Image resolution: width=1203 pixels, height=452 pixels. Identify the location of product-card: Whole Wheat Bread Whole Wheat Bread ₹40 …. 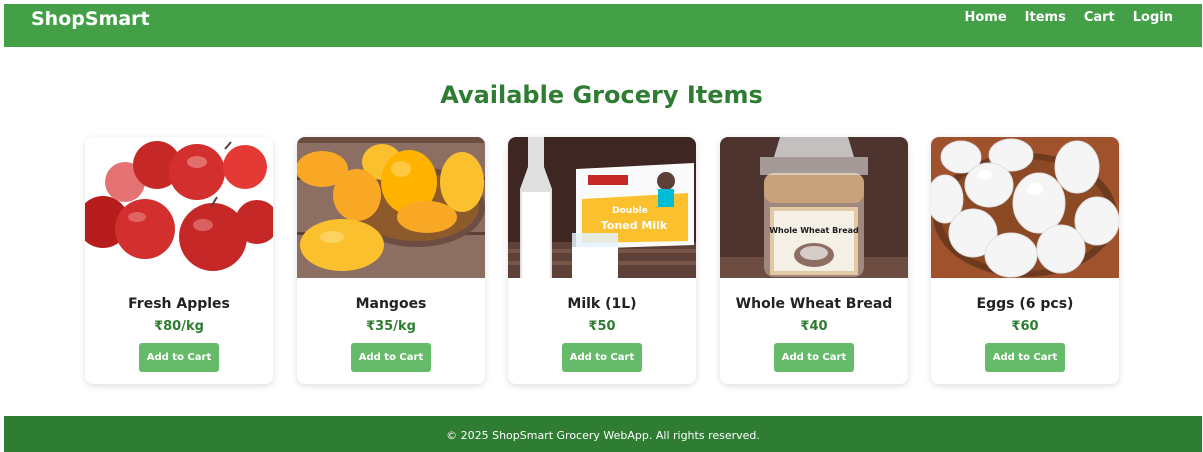
(814, 260).